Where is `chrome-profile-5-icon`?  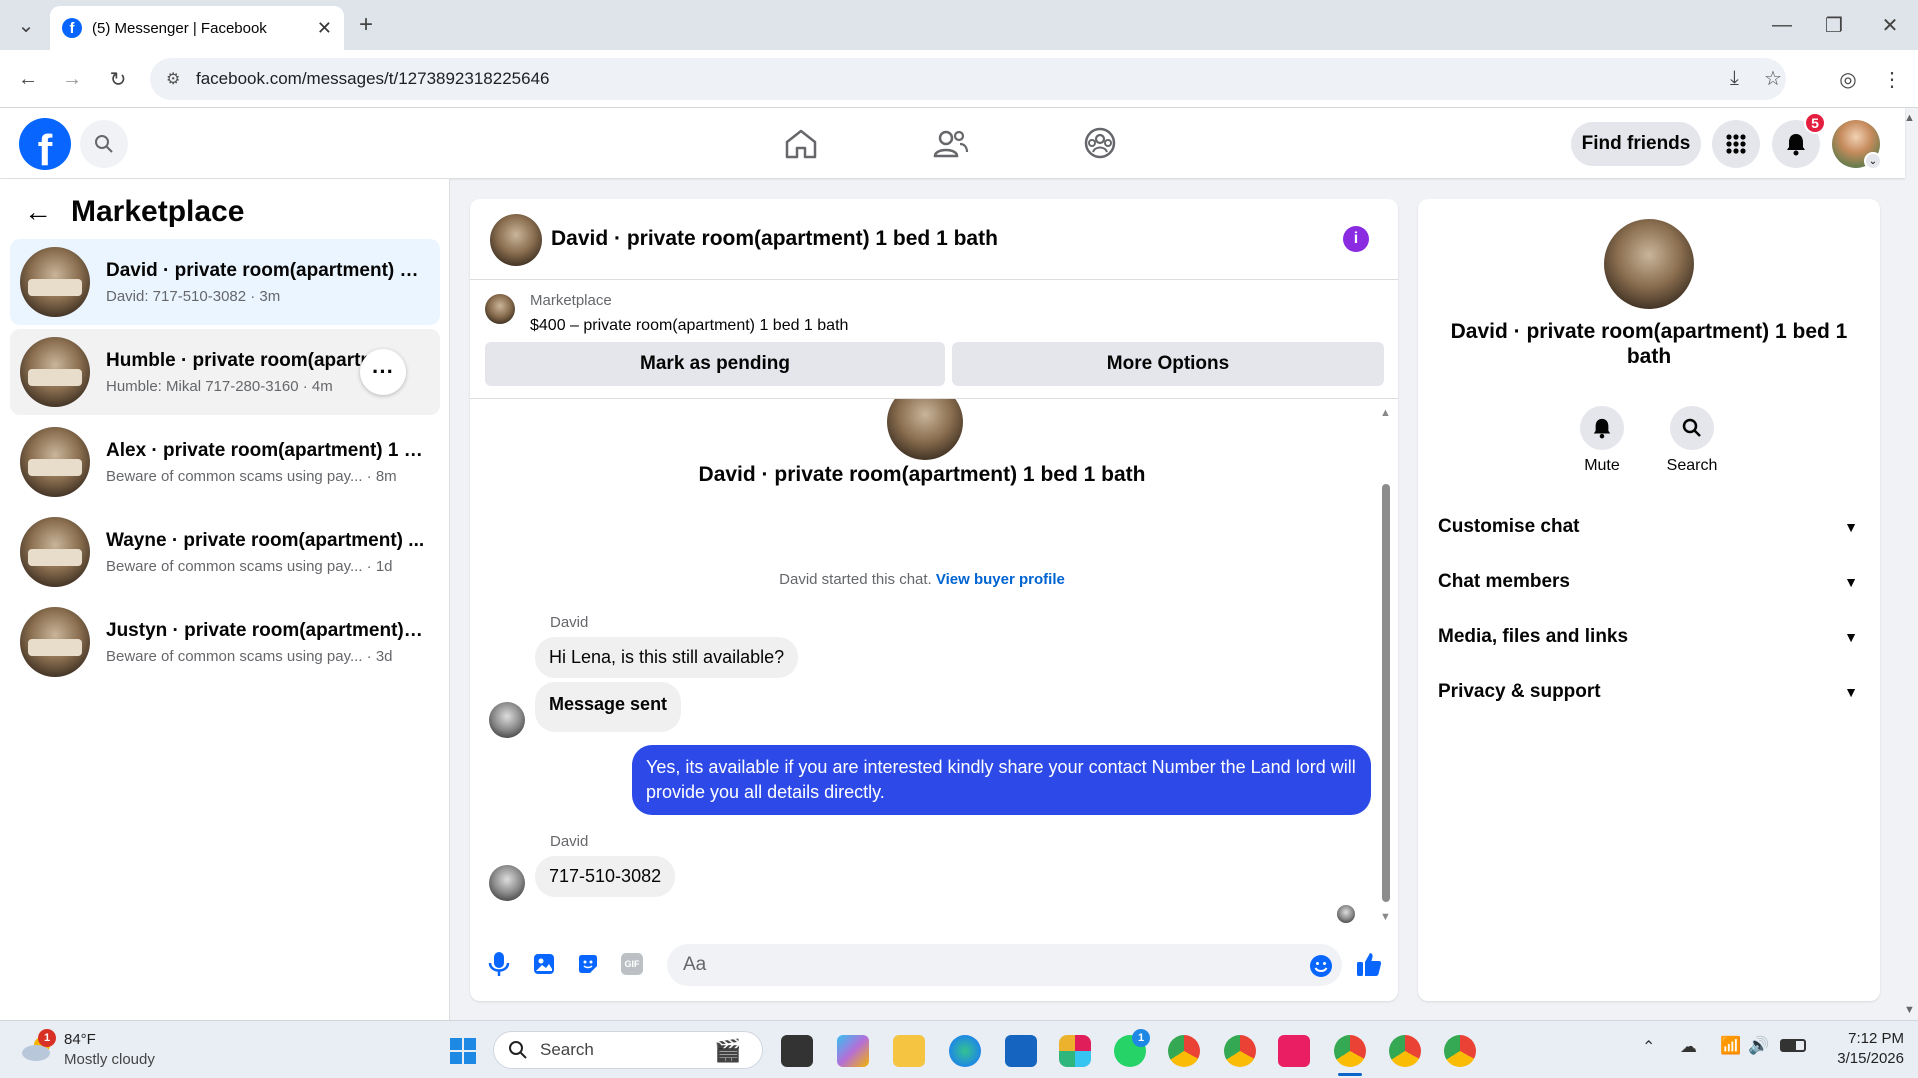
chrome-profile-5-icon is located at coordinates (1460, 1051).